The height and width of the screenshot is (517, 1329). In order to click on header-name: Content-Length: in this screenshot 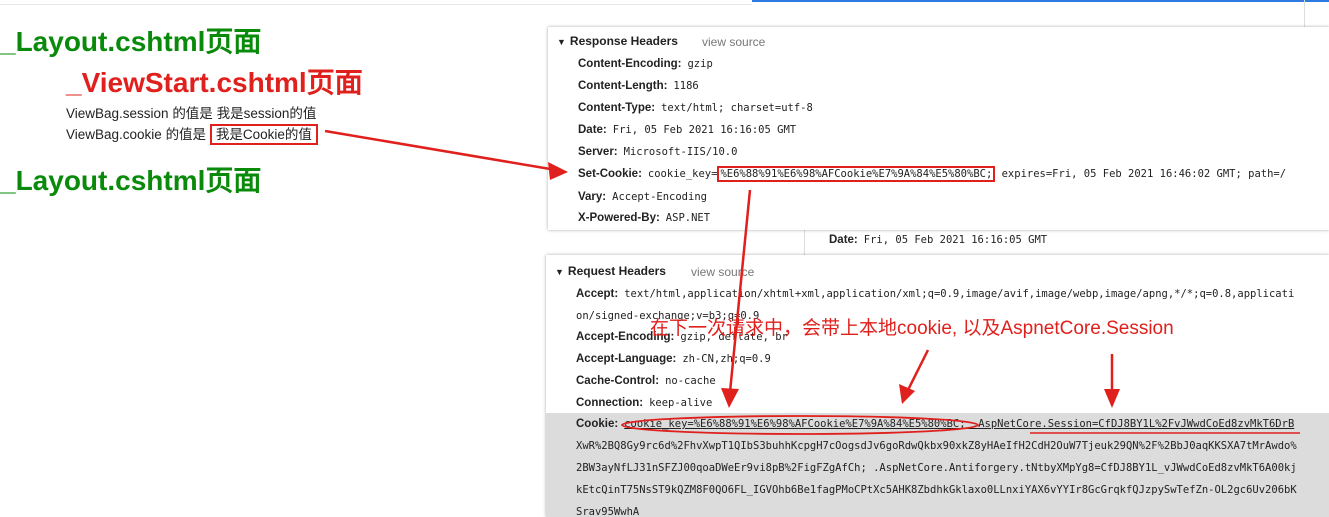, I will do `click(623, 86)`.